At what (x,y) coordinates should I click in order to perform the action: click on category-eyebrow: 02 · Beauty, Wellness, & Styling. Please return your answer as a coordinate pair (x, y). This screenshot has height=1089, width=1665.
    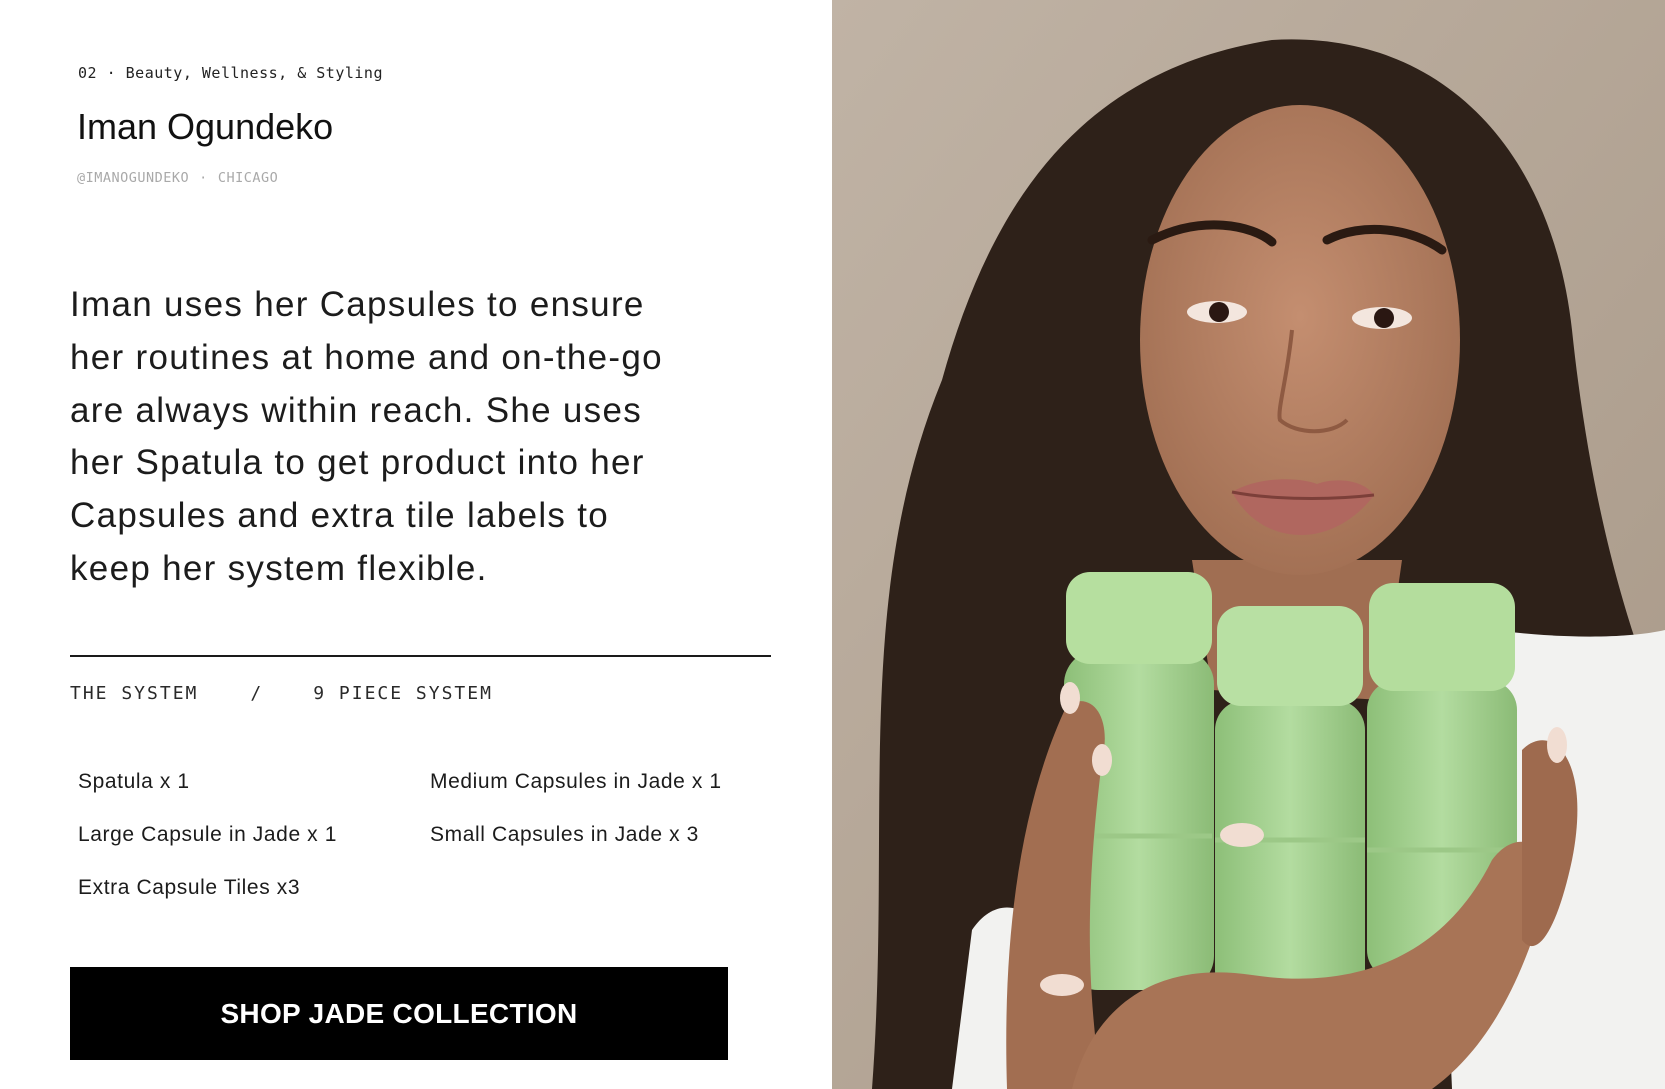
    Looking at the image, I should click on (230, 73).